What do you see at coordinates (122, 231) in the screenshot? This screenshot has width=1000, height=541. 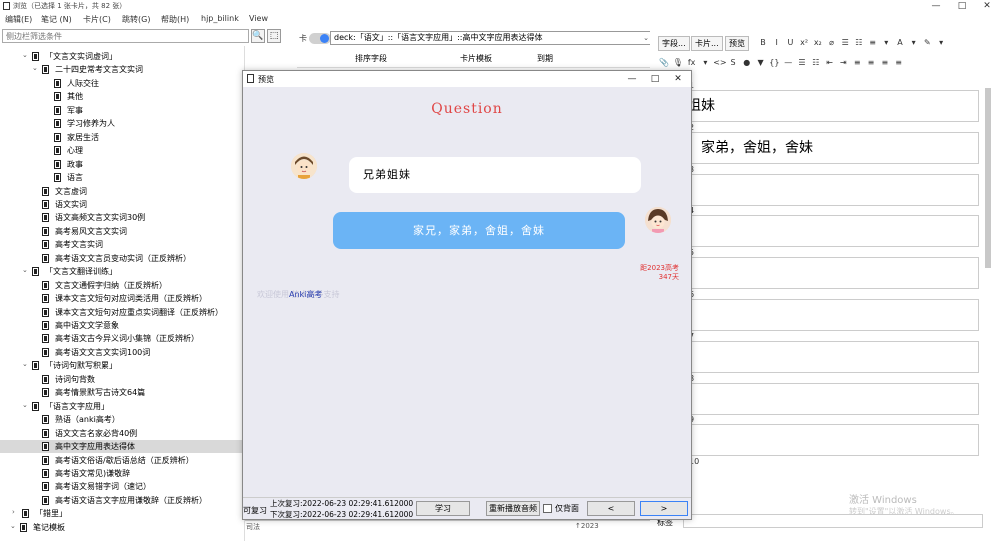 I see `sidebar-tree-item: 高考易风文言文实词` at bounding box center [122, 231].